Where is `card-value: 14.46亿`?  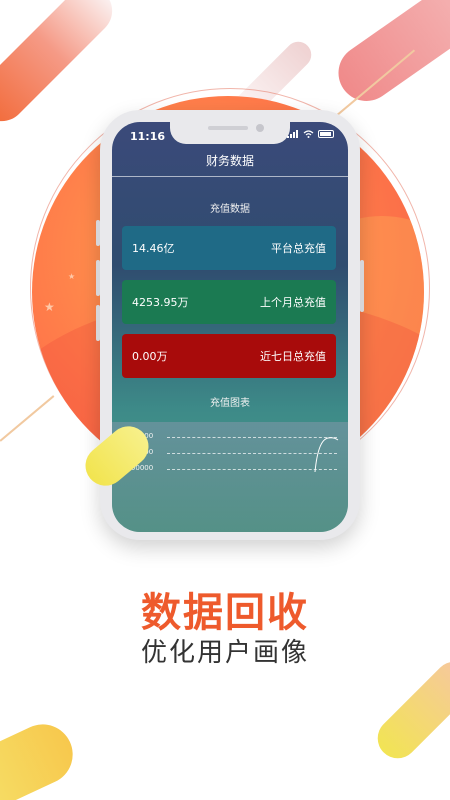 card-value: 14.46亿 is located at coordinates (153, 248).